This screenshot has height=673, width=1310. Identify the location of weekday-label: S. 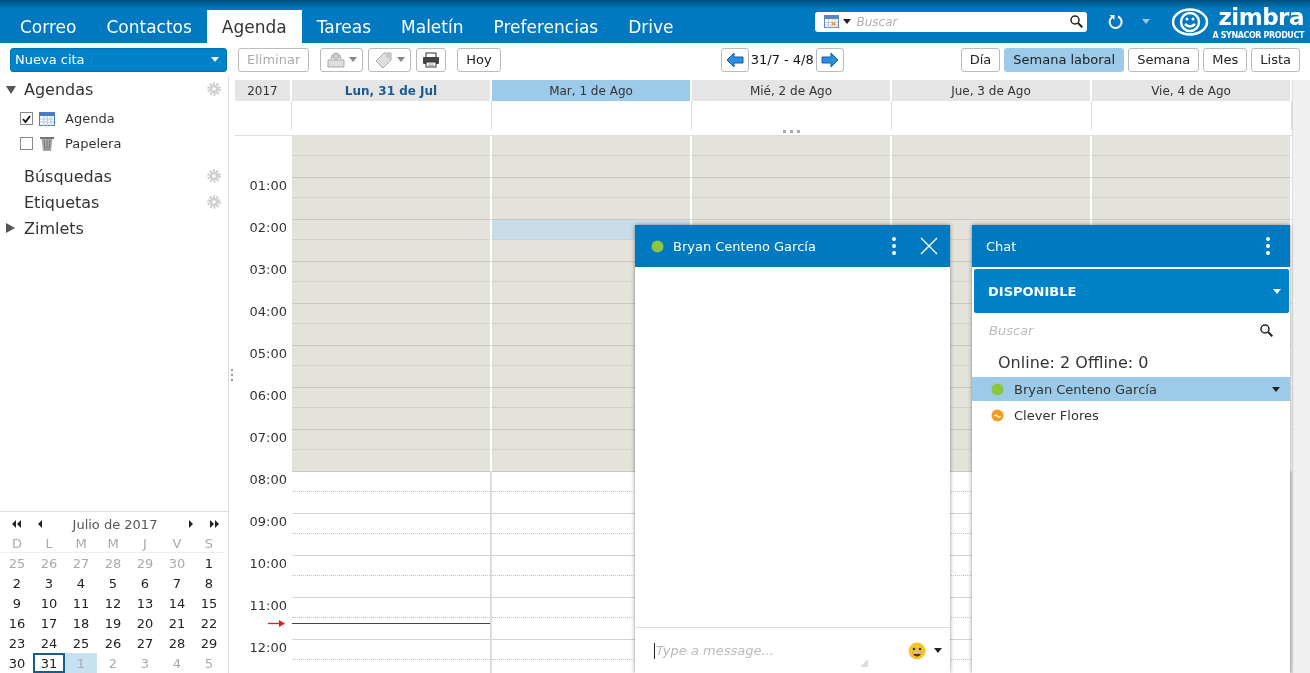
(209, 544).